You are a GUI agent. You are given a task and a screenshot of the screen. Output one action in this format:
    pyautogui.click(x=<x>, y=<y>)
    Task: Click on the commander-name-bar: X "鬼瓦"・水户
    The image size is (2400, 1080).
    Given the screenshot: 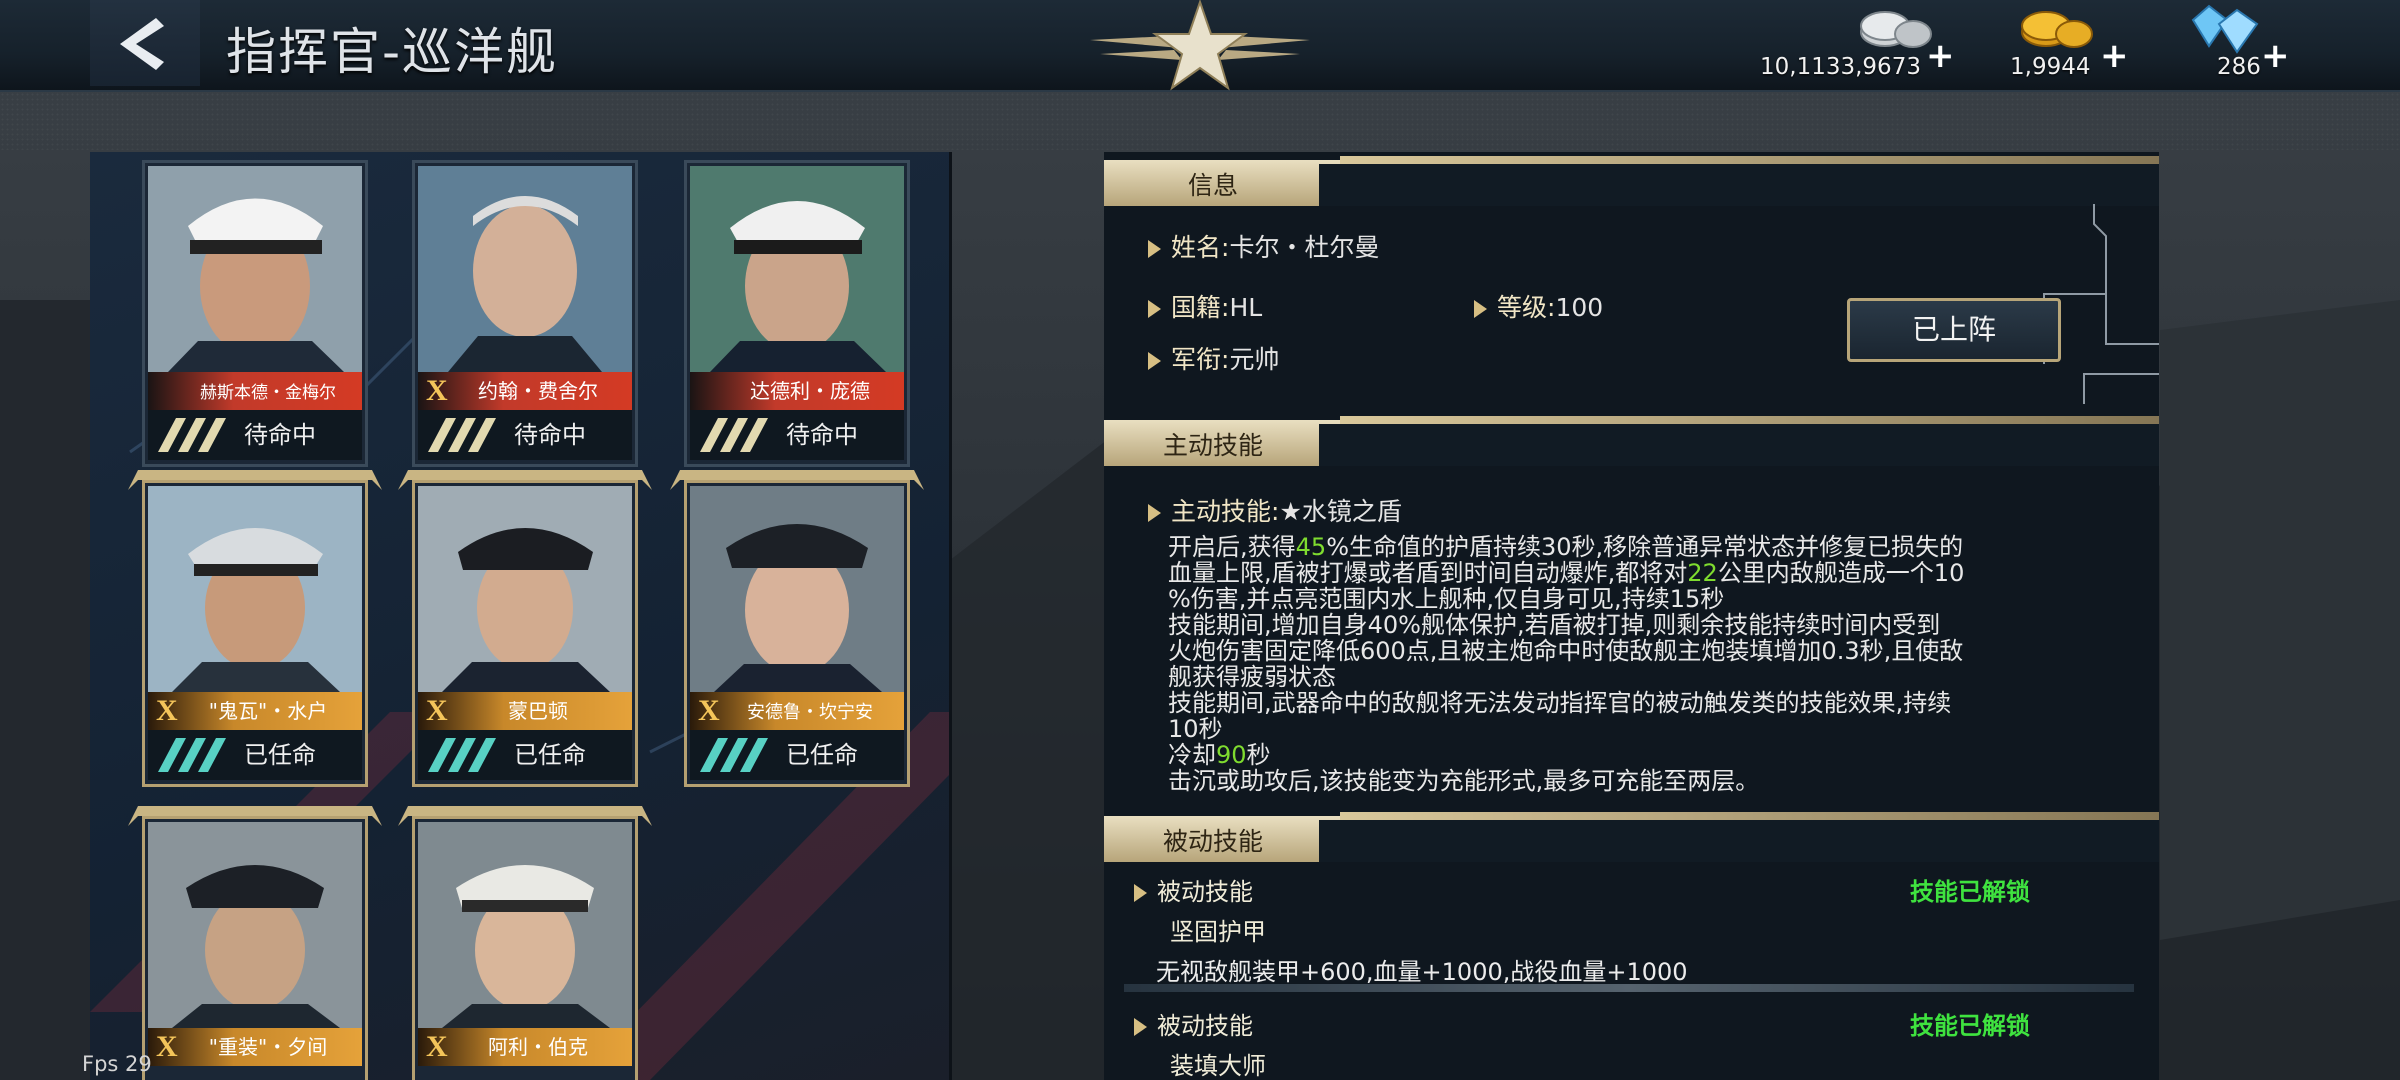 What is the action you would take?
    pyautogui.click(x=255, y=711)
    